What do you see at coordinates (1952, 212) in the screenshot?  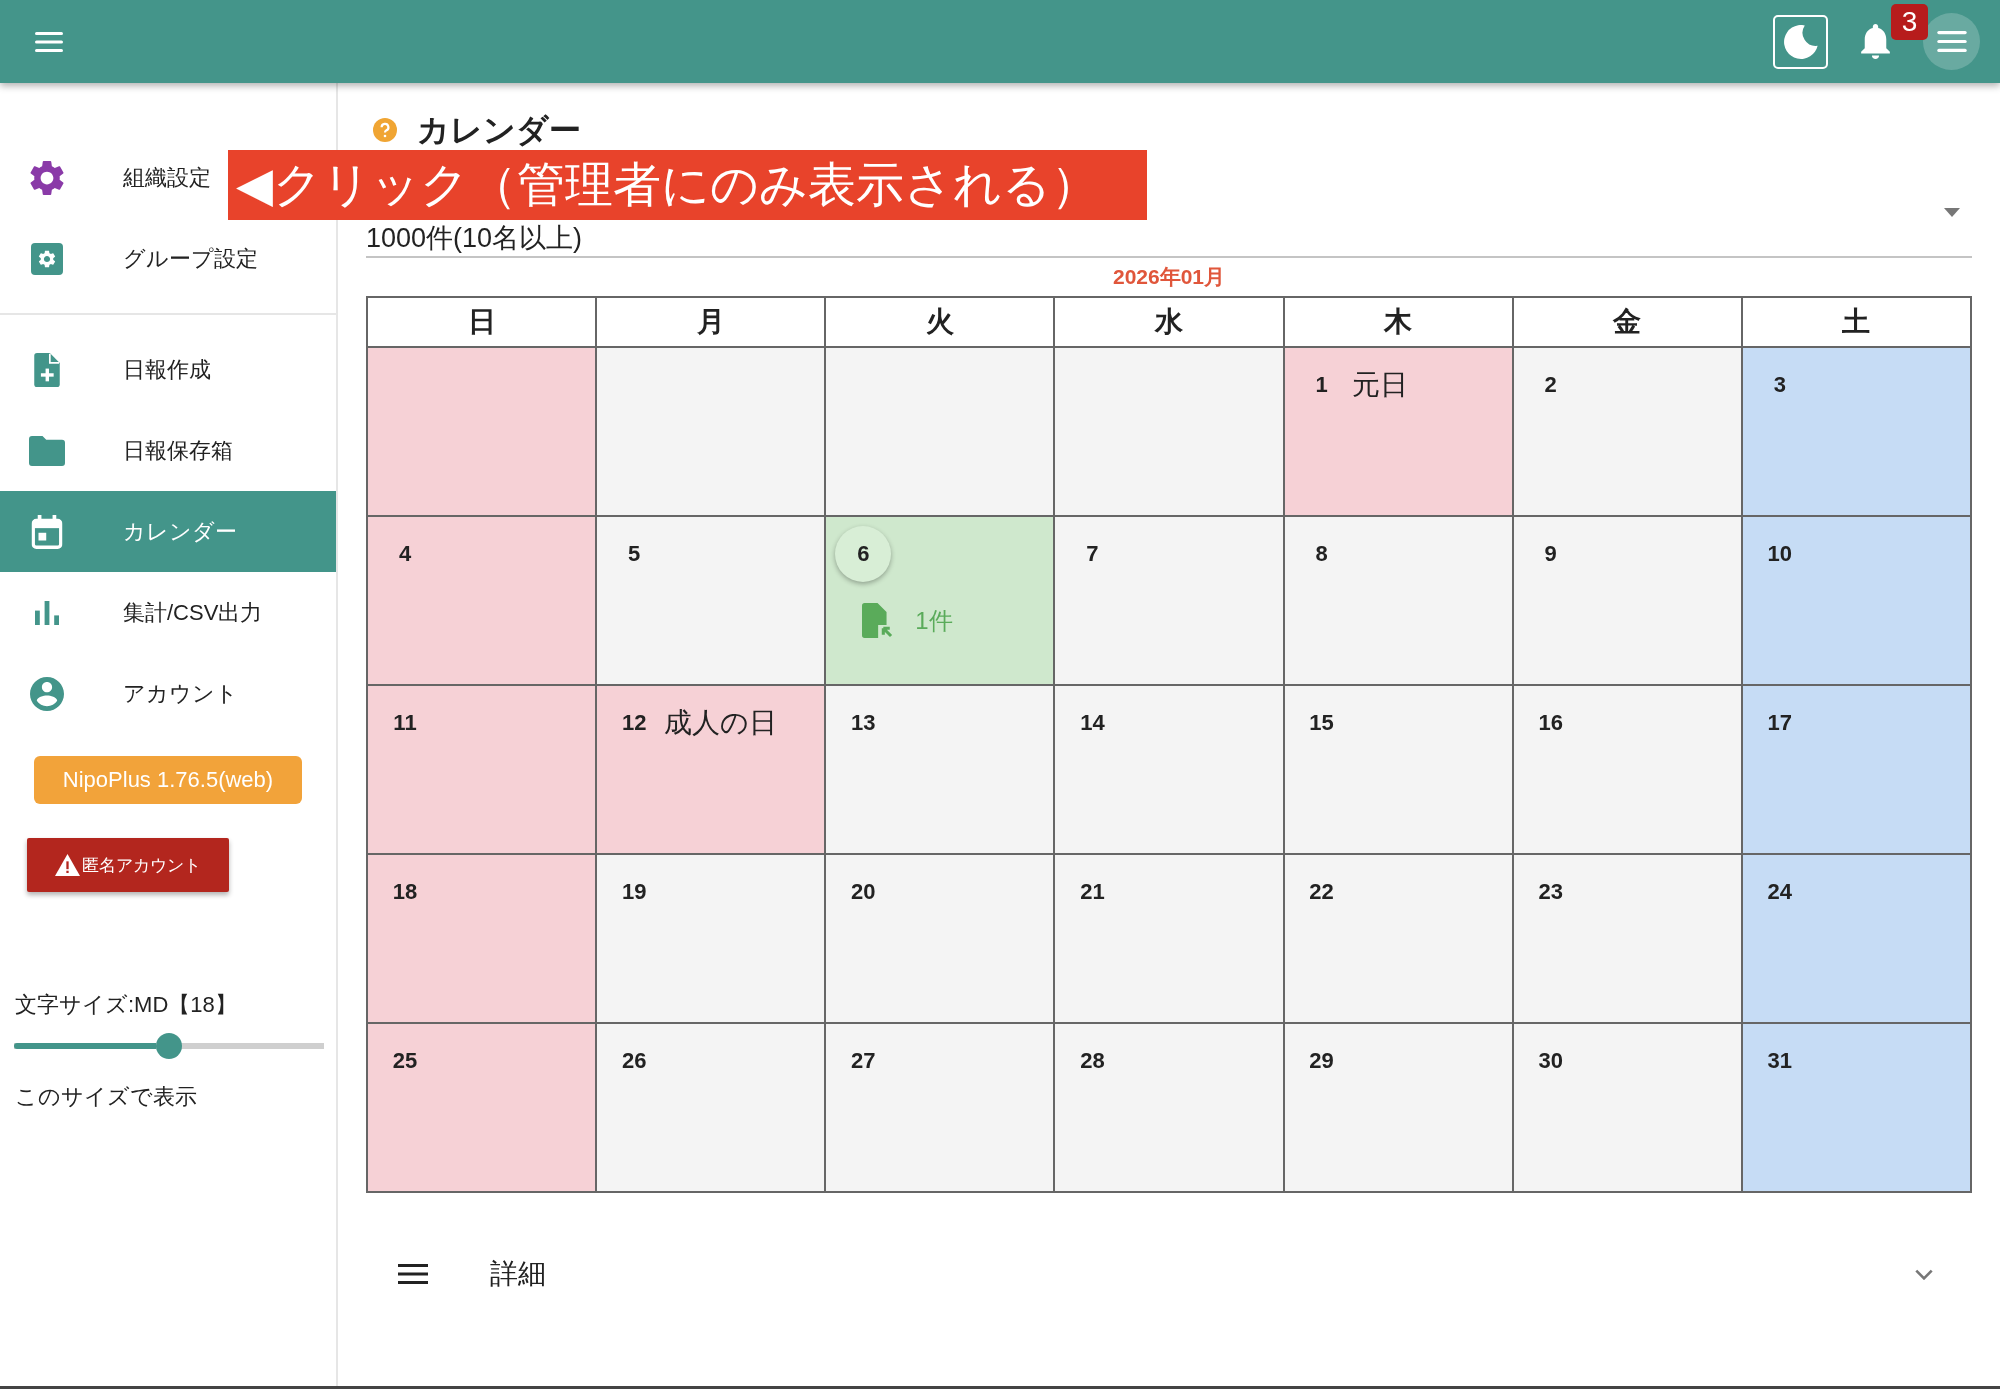 I see `dropdown-arrow-icon` at bounding box center [1952, 212].